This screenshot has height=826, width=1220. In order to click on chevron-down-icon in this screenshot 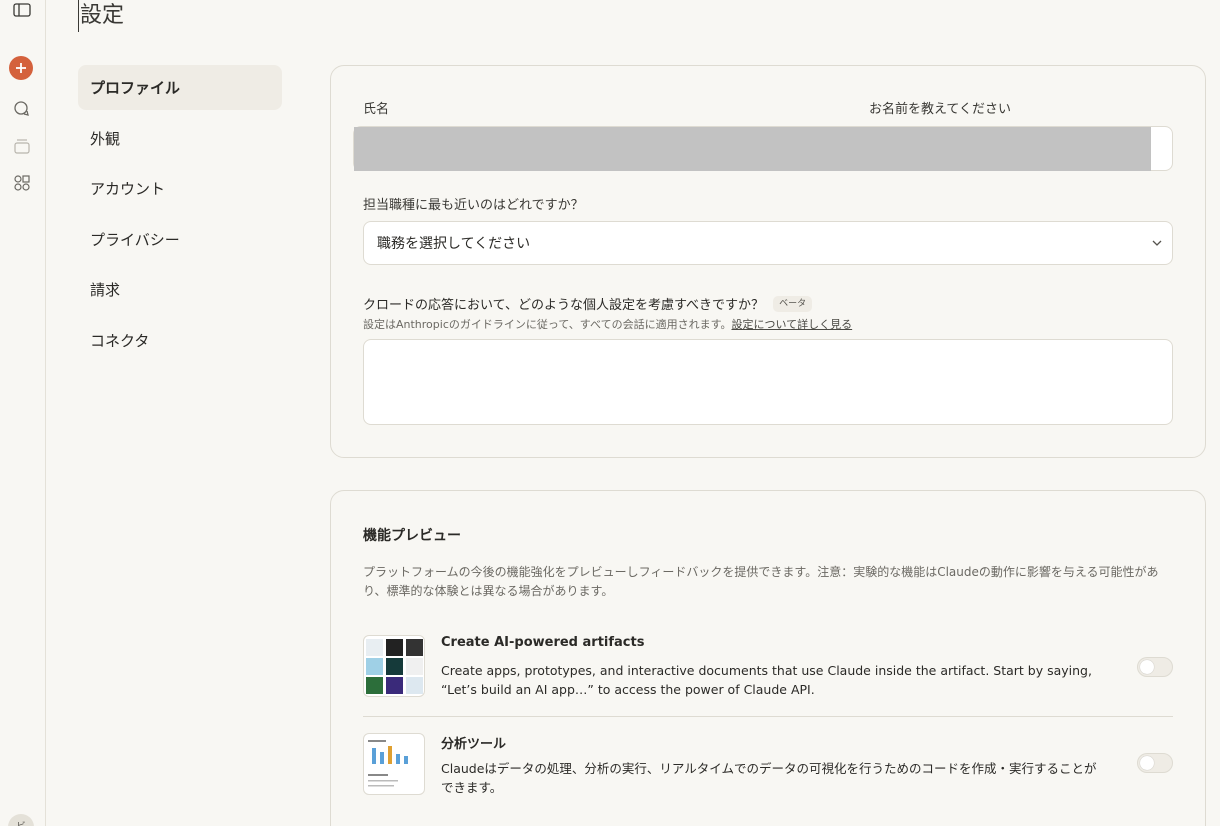, I will do `click(1157, 243)`.